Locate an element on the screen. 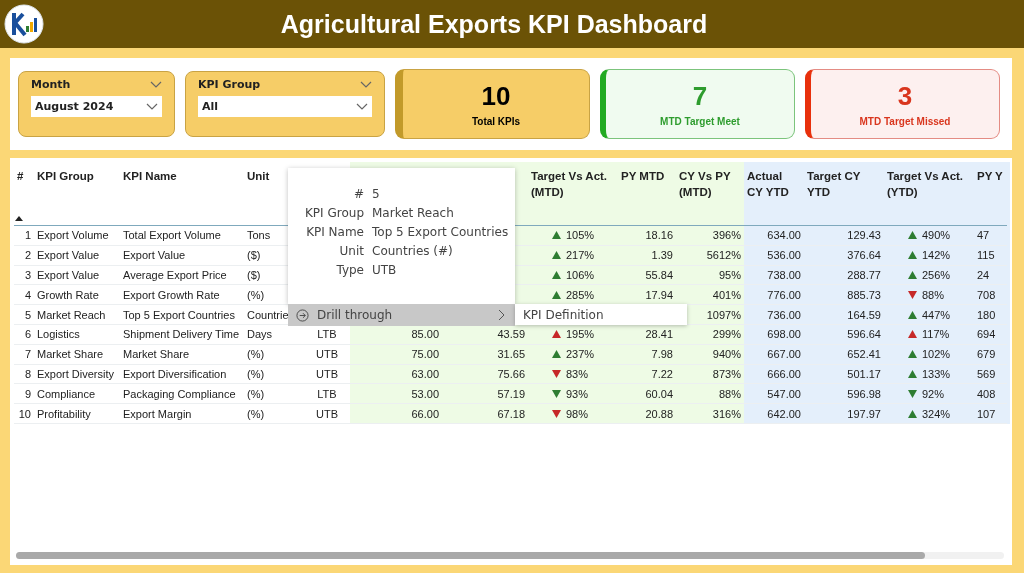 The image size is (1024, 573). table-cell: 60.04 is located at coordinates (659, 393).